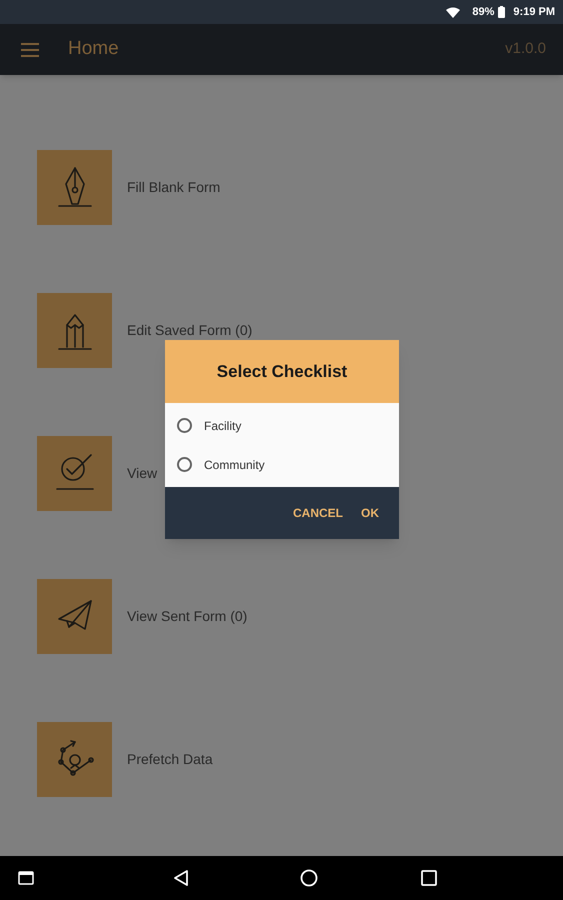 The width and height of the screenshot is (563, 900). What do you see at coordinates (282, 371) in the screenshot?
I see `dialog-title: Select Checklist` at bounding box center [282, 371].